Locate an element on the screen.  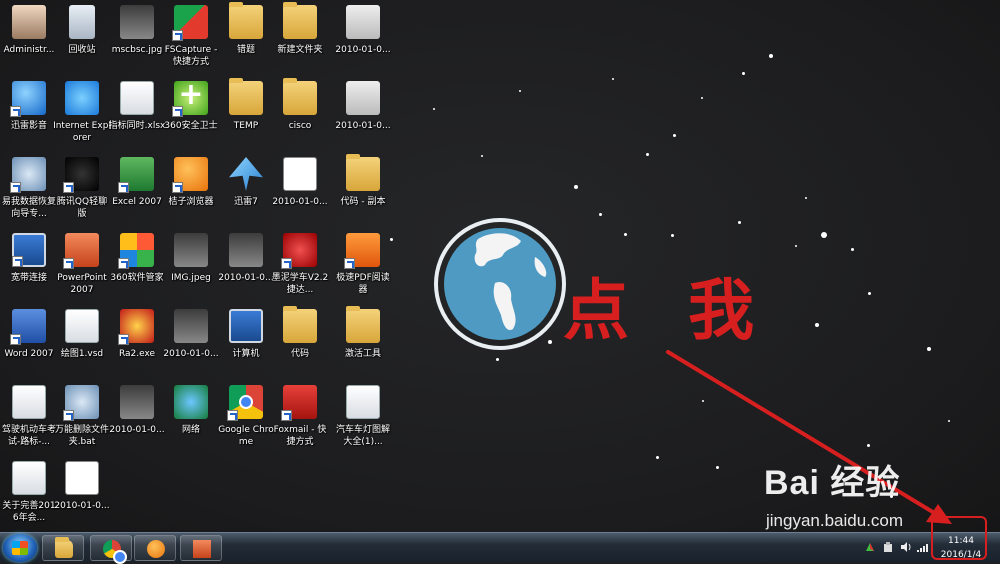
taskbar-orange-browser-button is located at coordinates (155, 548).